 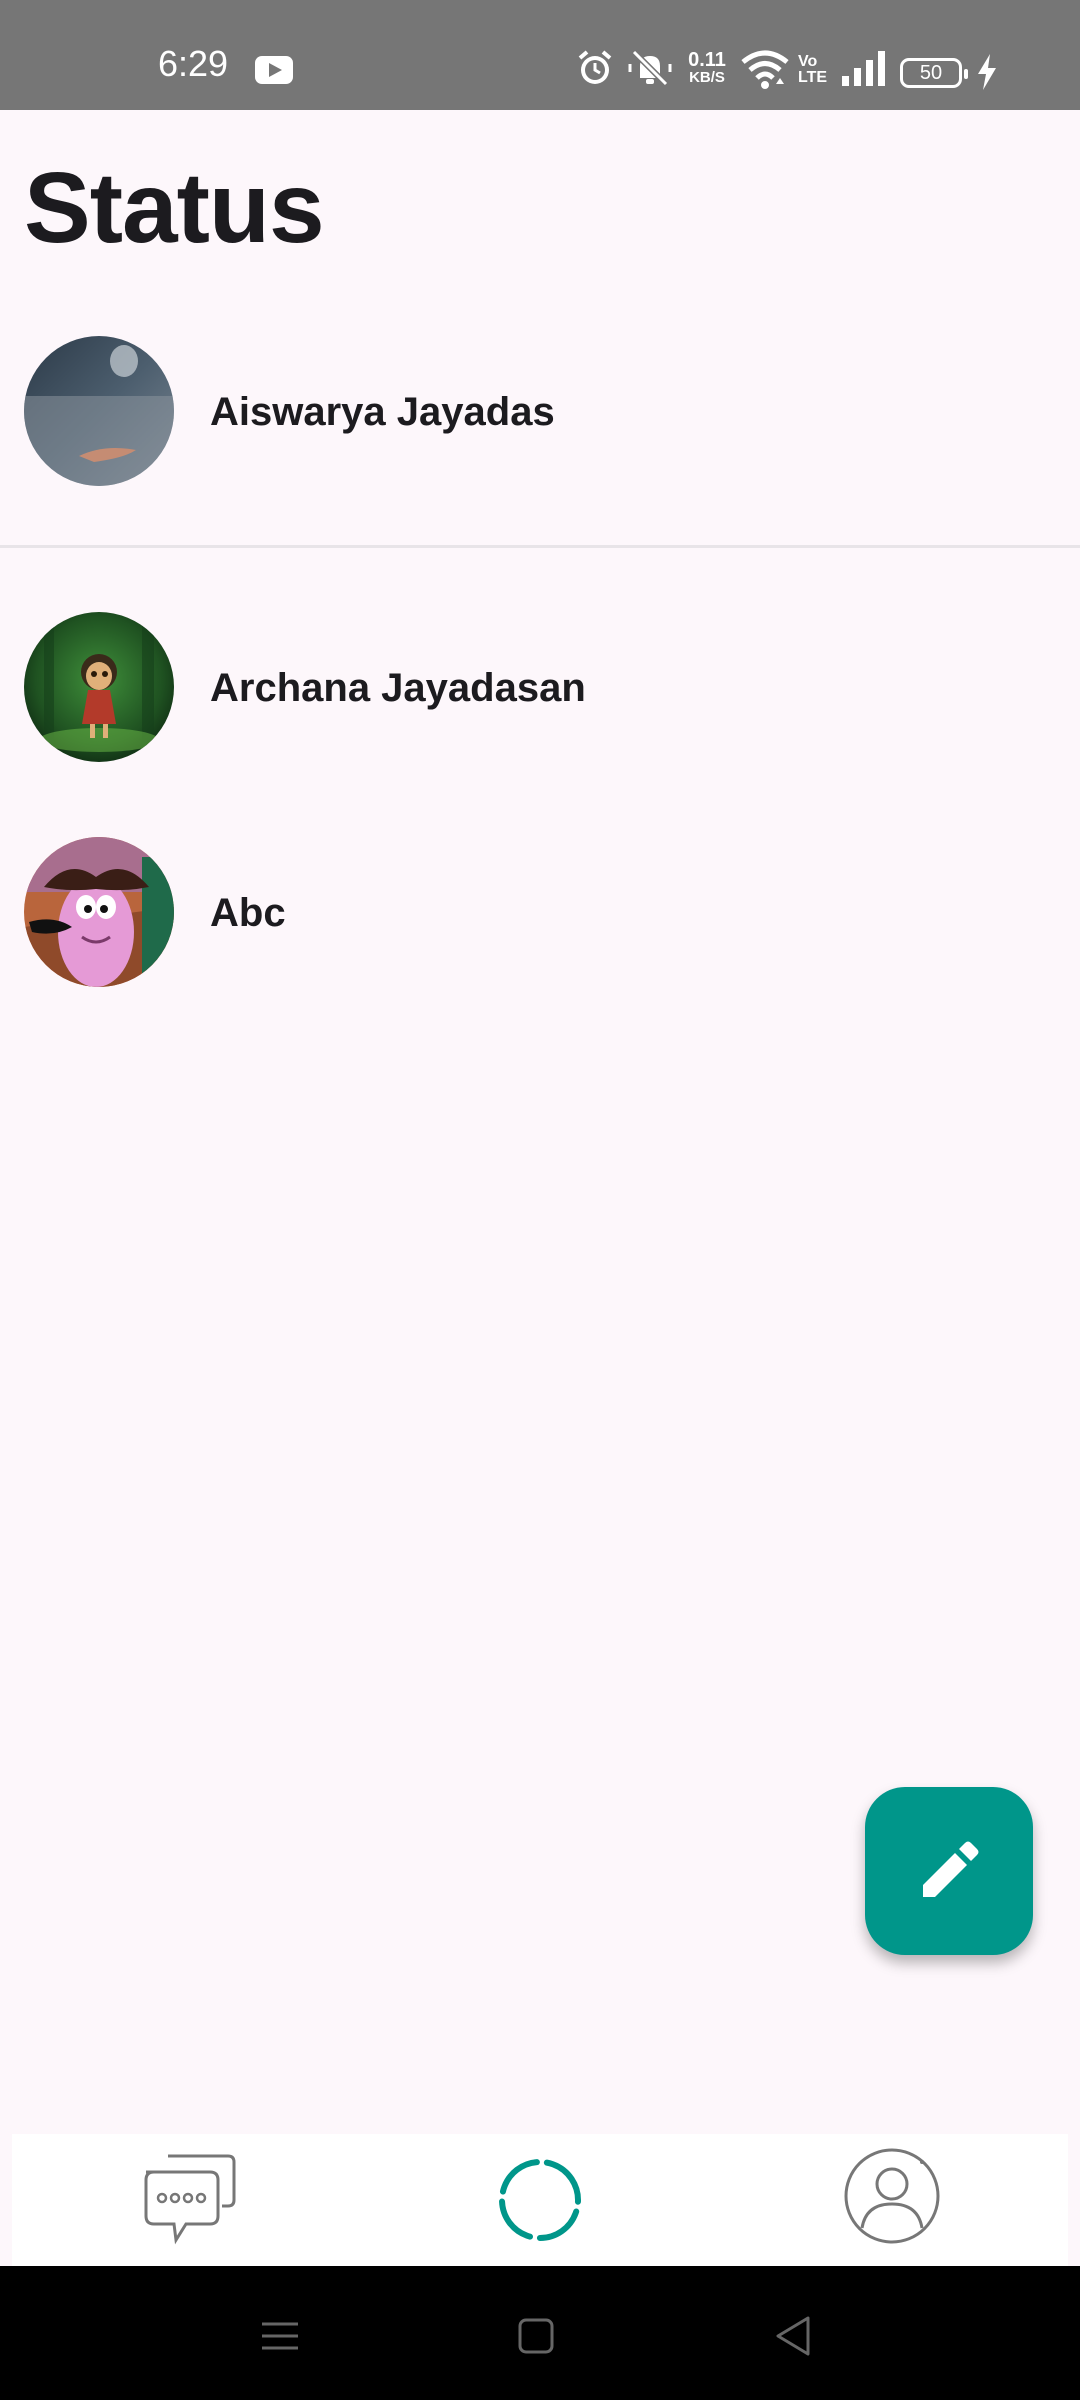 I want to click on network-speed: 0.11 KB/S, so click(x=707, y=67).